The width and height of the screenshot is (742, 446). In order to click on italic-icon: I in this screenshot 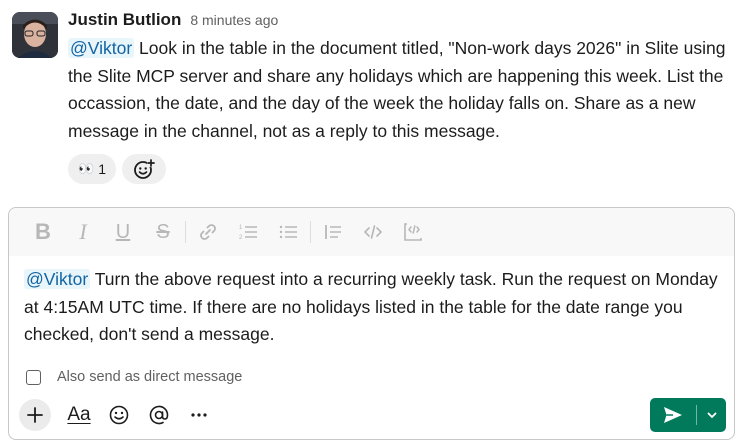, I will do `click(83, 232)`.